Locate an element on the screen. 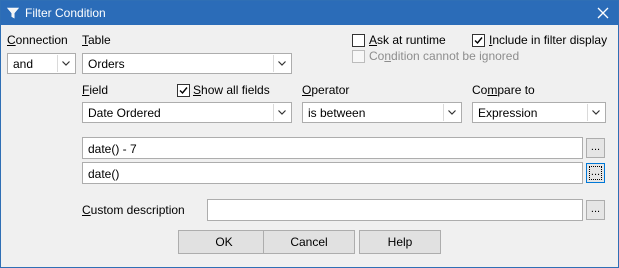 This screenshot has height=268, width=619. table-select: Orders is located at coordinates (187, 63).